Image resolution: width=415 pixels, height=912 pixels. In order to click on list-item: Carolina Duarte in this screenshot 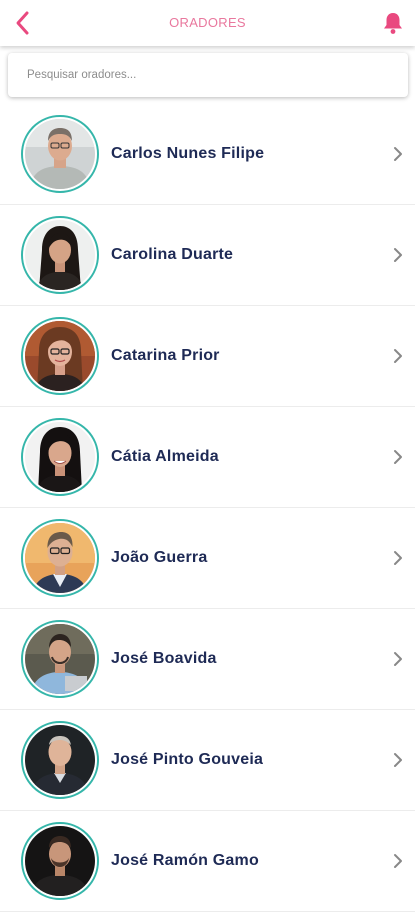, I will do `click(207, 255)`.